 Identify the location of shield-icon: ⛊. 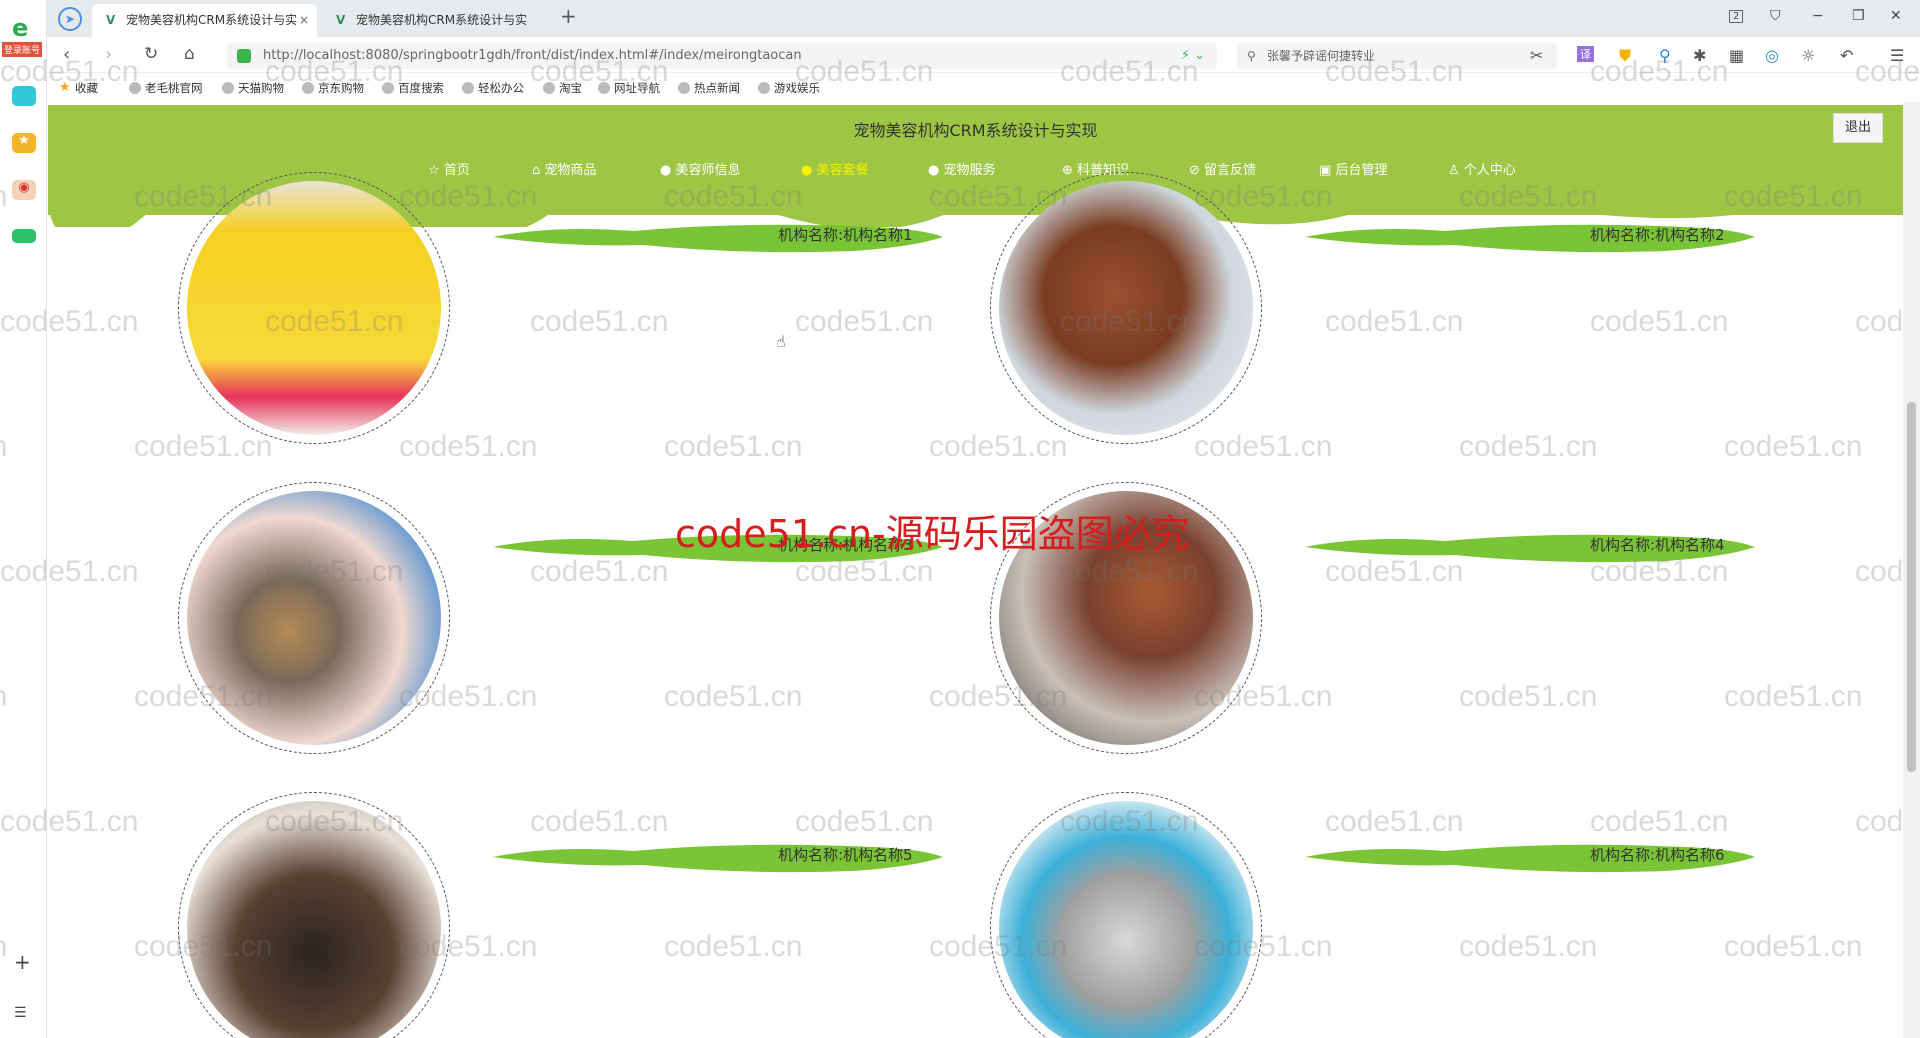
(1625, 56).